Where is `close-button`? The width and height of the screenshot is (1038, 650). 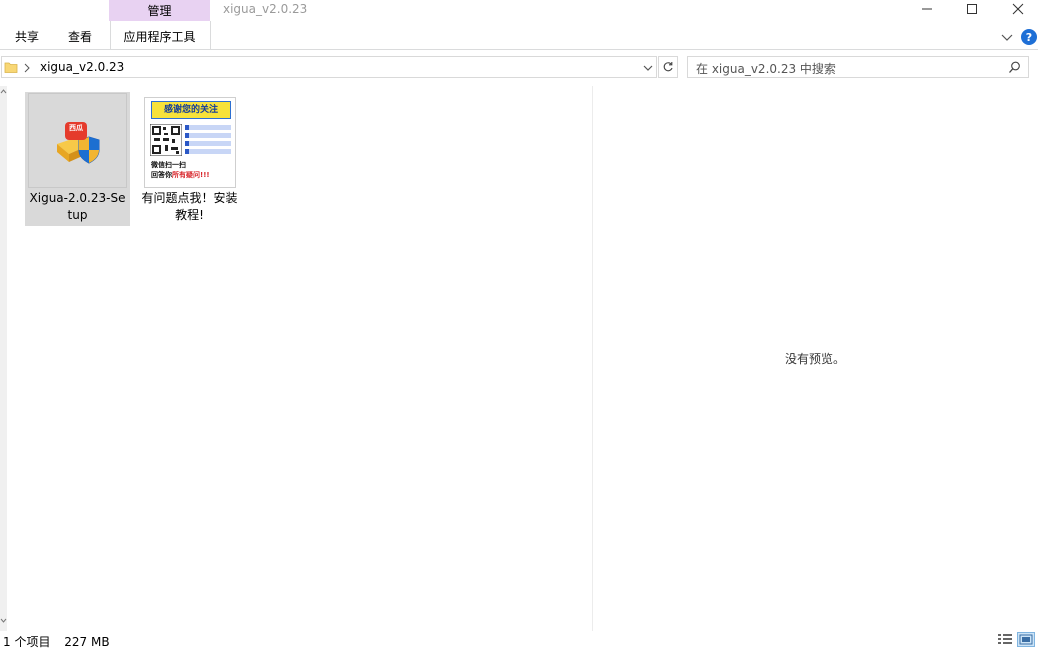
close-button is located at coordinates (1016, 9).